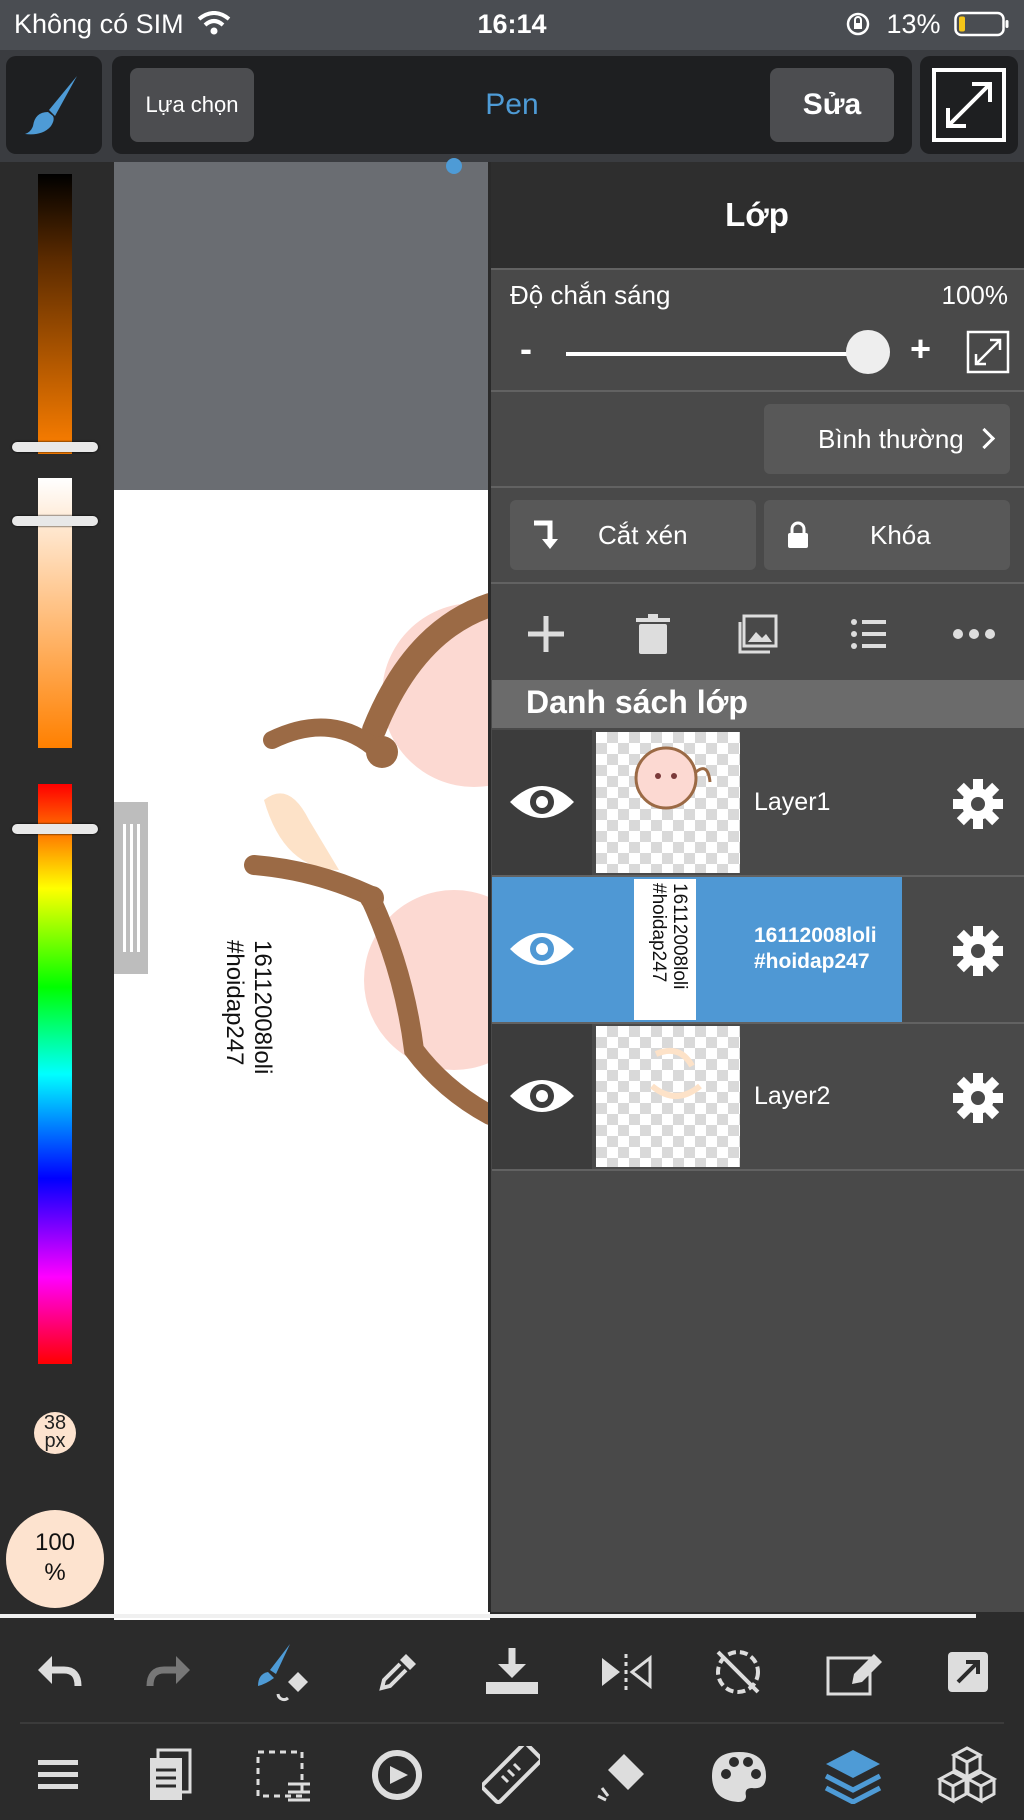  Describe the element at coordinates (590, 295) in the screenshot. I see `opacity-label: Độ chắn sáng` at that location.